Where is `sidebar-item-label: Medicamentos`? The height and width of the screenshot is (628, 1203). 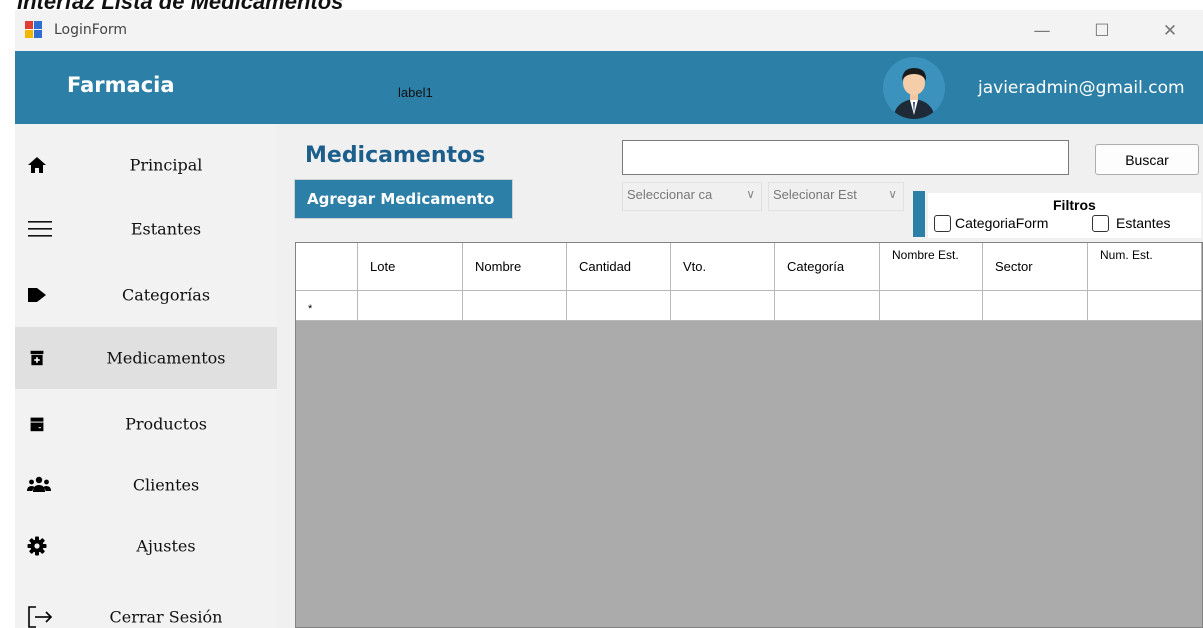
sidebar-item-label: Medicamentos is located at coordinates (166, 358).